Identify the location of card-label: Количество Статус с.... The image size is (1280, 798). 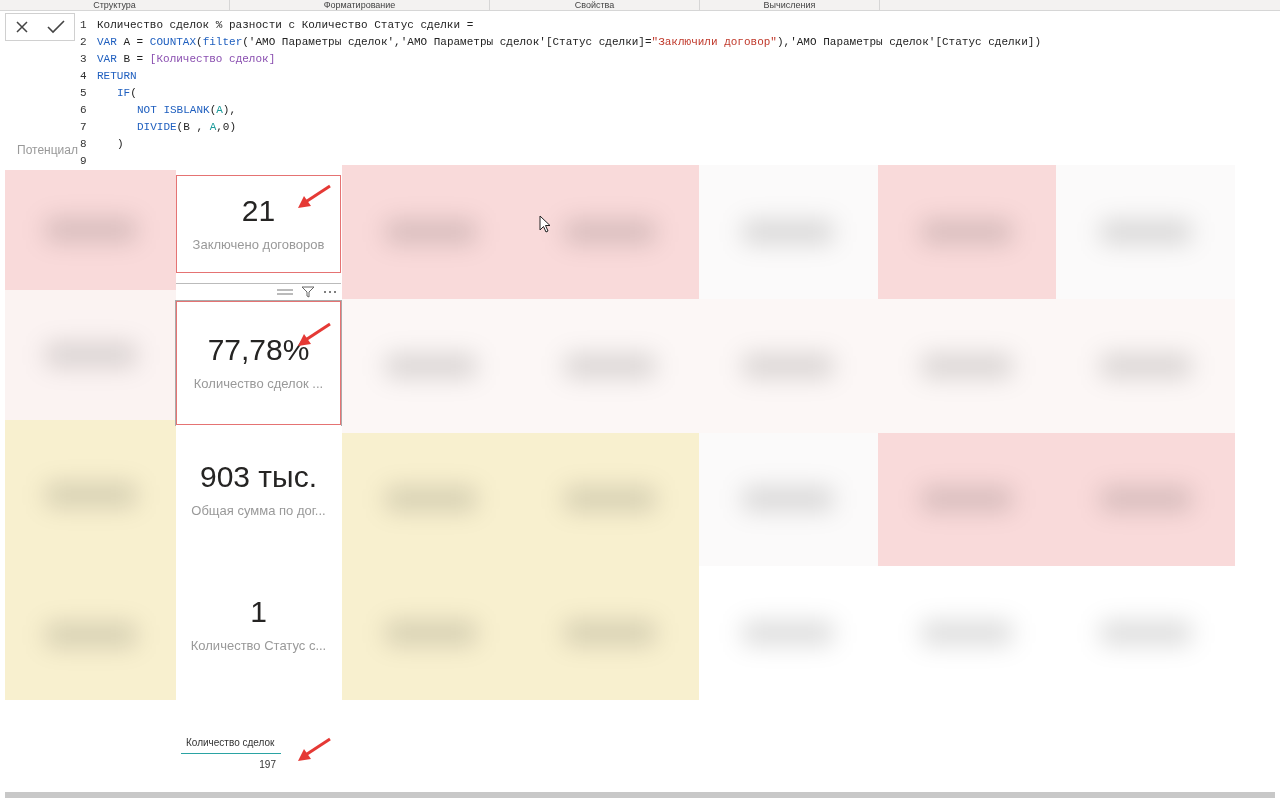
(258, 646).